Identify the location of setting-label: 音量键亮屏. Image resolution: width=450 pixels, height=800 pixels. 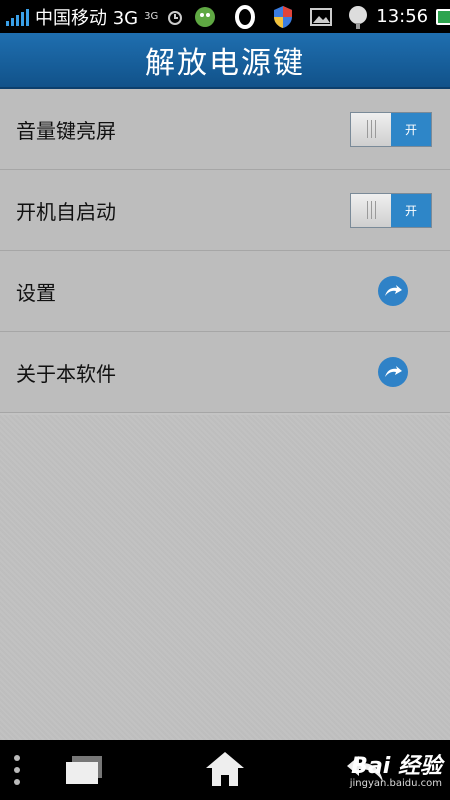
(66, 130).